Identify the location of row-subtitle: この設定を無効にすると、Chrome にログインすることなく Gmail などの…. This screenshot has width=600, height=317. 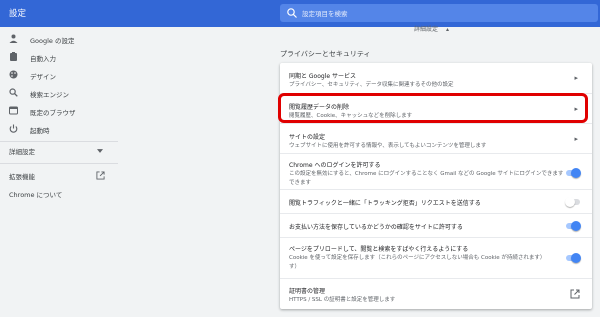
(426, 174).